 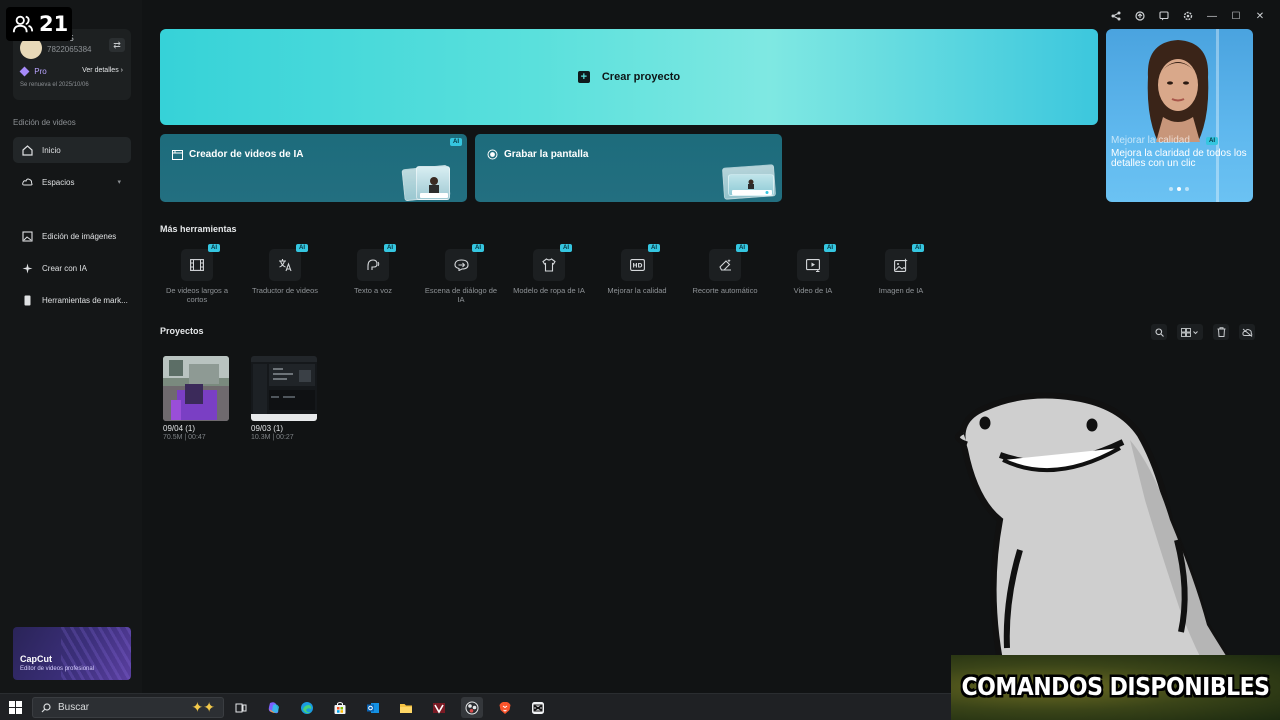 I want to click on capcut-icon, so click(x=538, y=707).